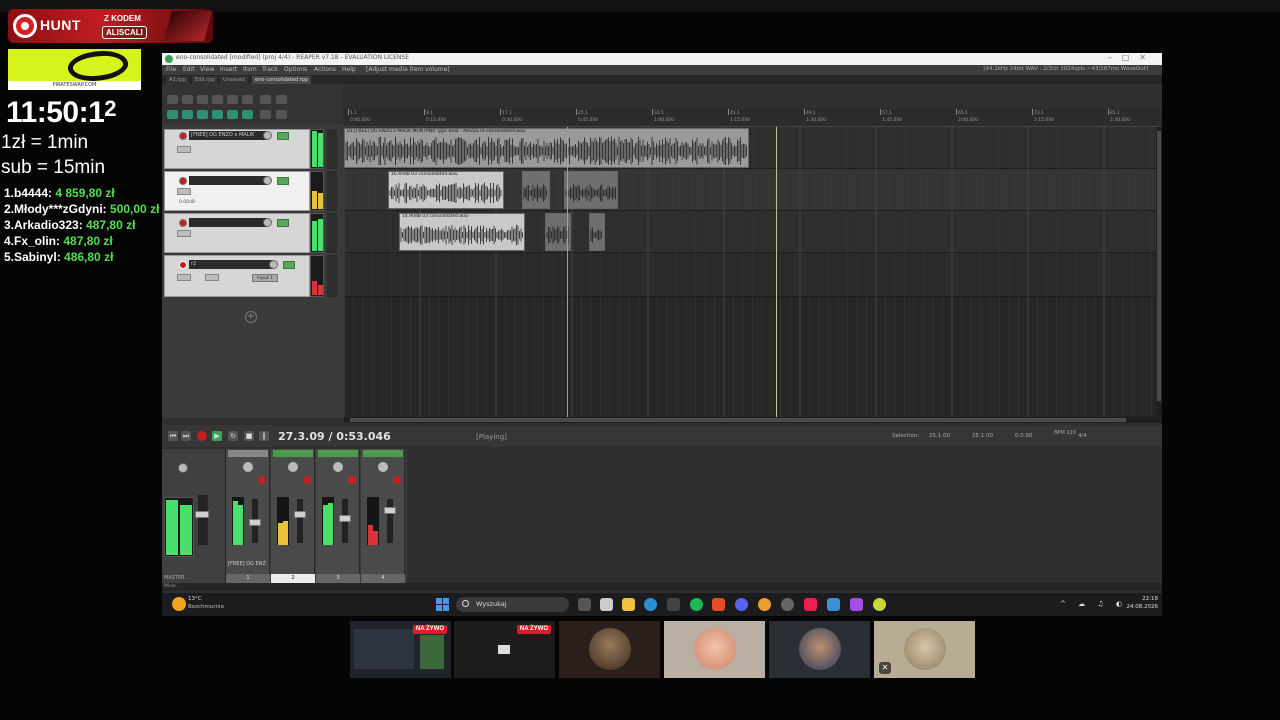  Describe the element at coordinates (228, 69) in the screenshot. I see `menu-insert: Insert` at that location.